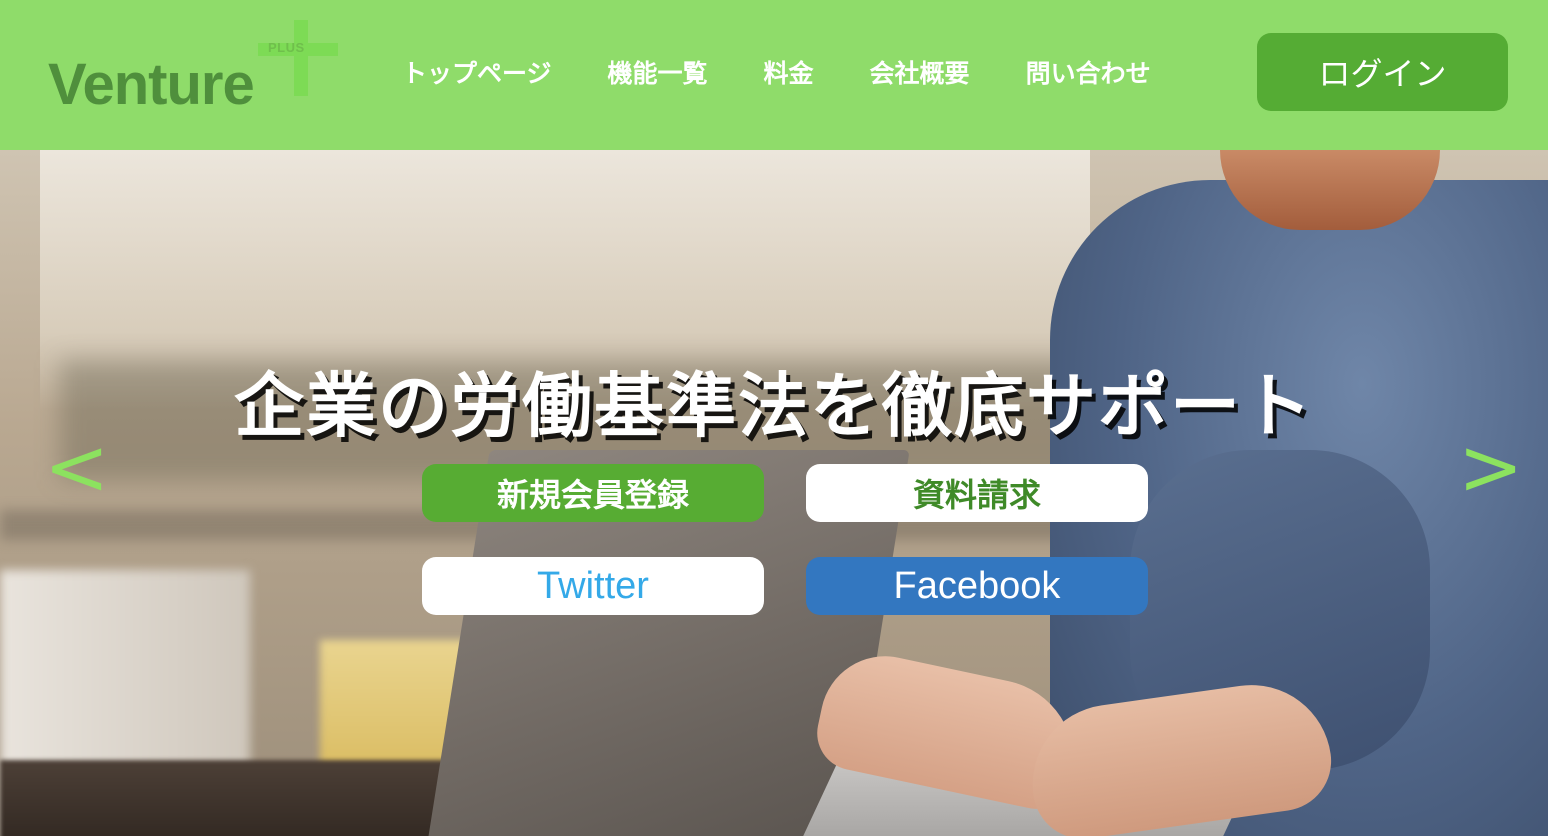  Describe the element at coordinates (301, 58) in the screenshot. I see `logo-plus-mark` at that location.